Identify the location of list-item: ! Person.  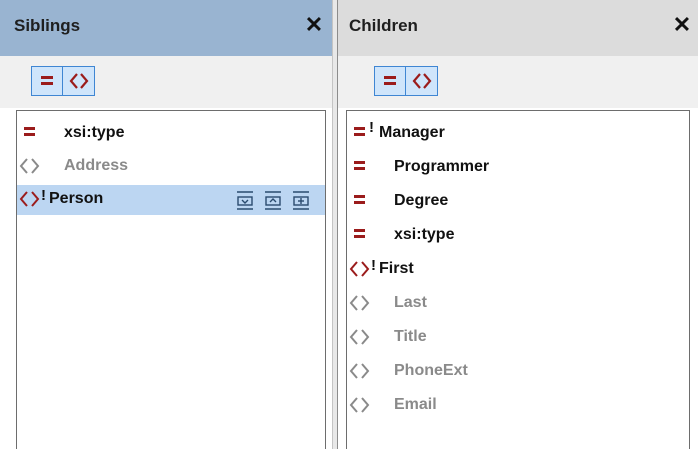
(171, 200).